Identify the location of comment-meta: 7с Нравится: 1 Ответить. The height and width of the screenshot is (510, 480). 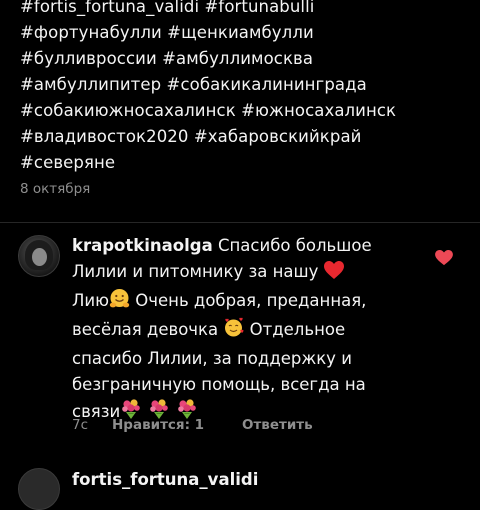
(192, 425).